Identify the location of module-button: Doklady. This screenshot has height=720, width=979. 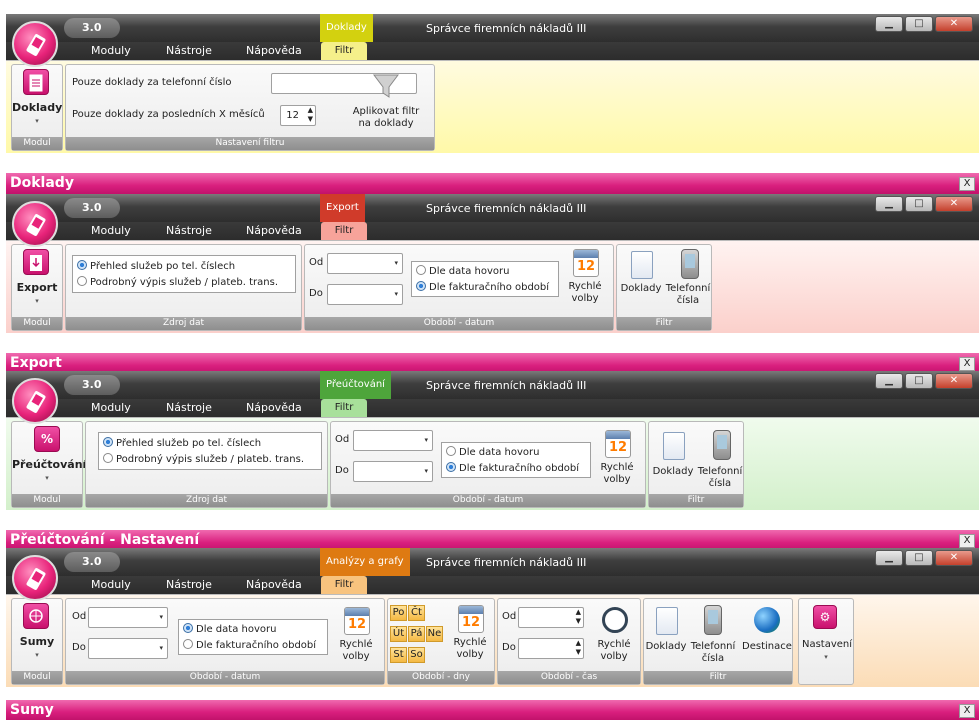
(37, 107).